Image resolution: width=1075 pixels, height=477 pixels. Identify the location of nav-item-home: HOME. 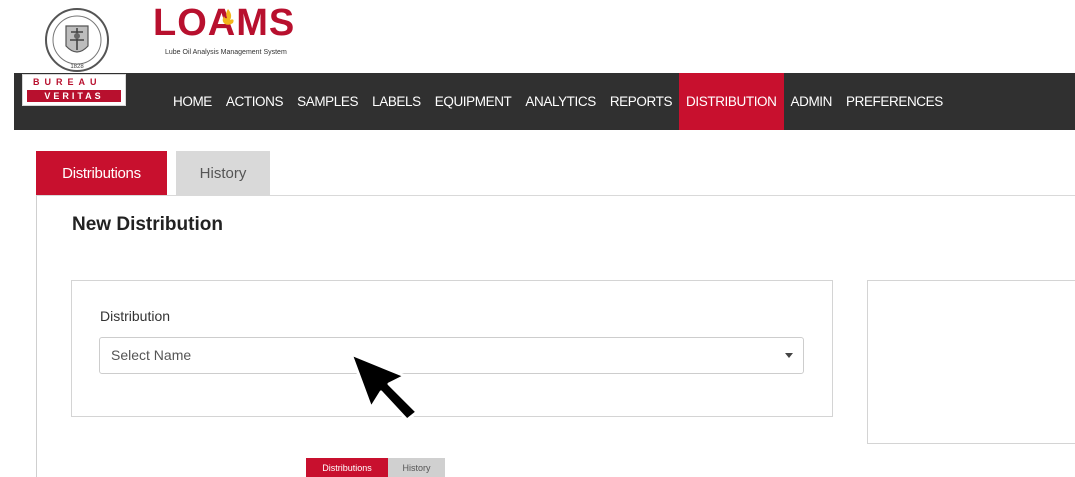
(192, 101).